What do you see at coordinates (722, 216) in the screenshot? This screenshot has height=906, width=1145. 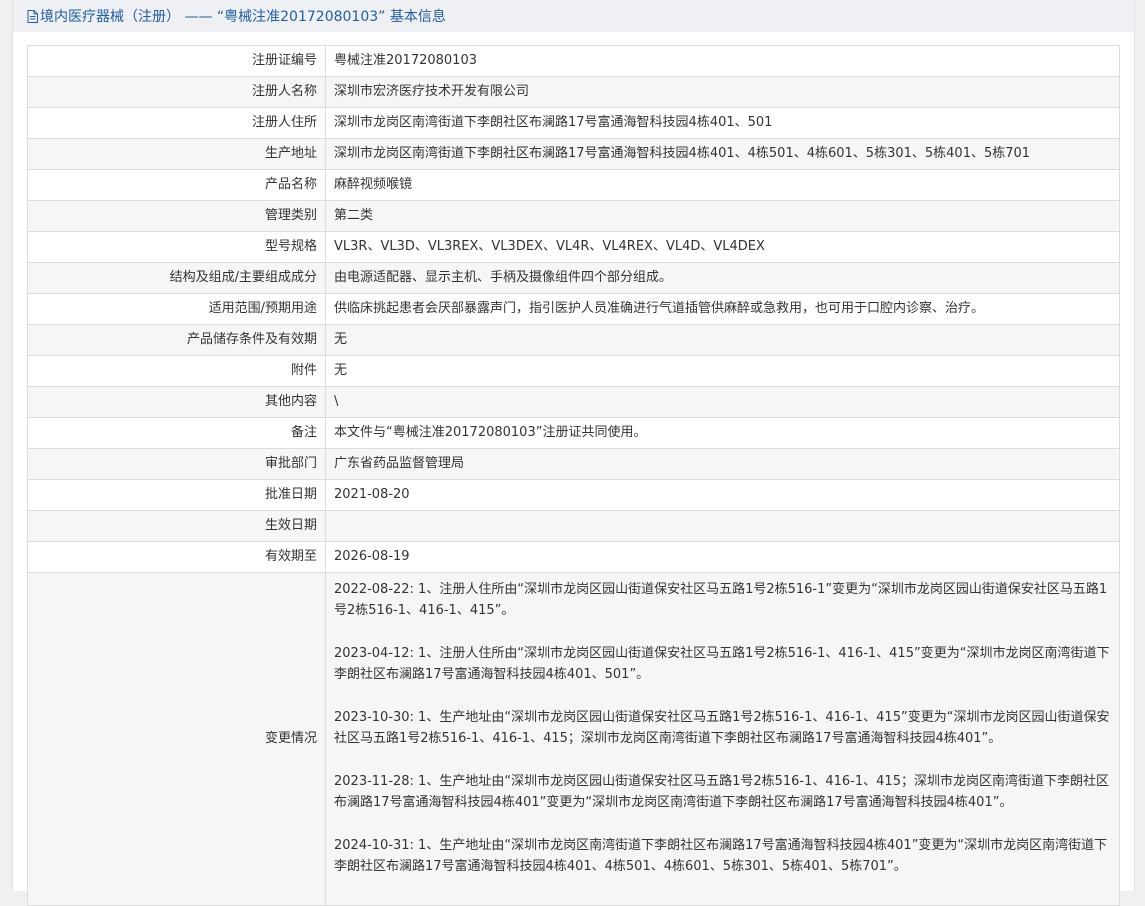 I see `field-value: 第二类` at bounding box center [722, 216].